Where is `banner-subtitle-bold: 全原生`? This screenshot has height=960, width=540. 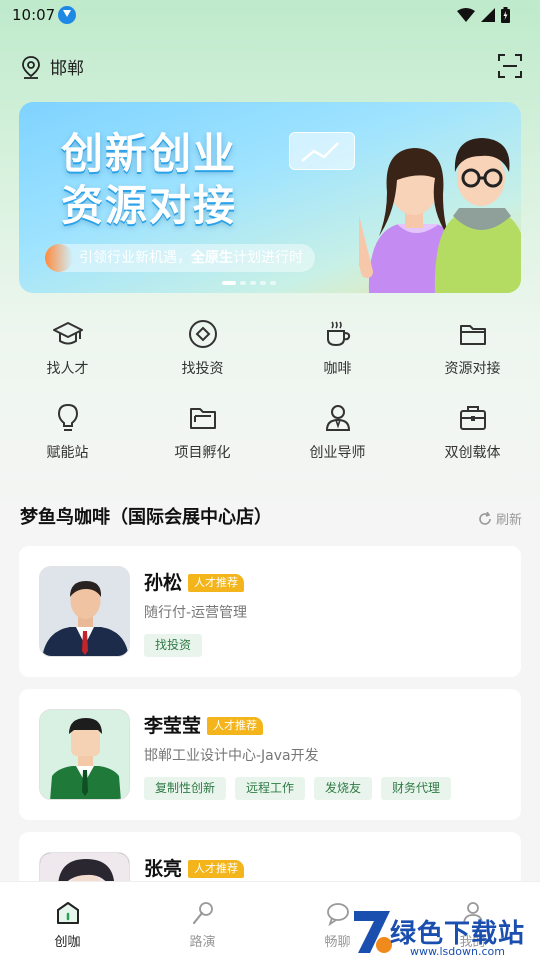
banner-subtitle-bold: 全原生 is located at coordinates (212, 258).